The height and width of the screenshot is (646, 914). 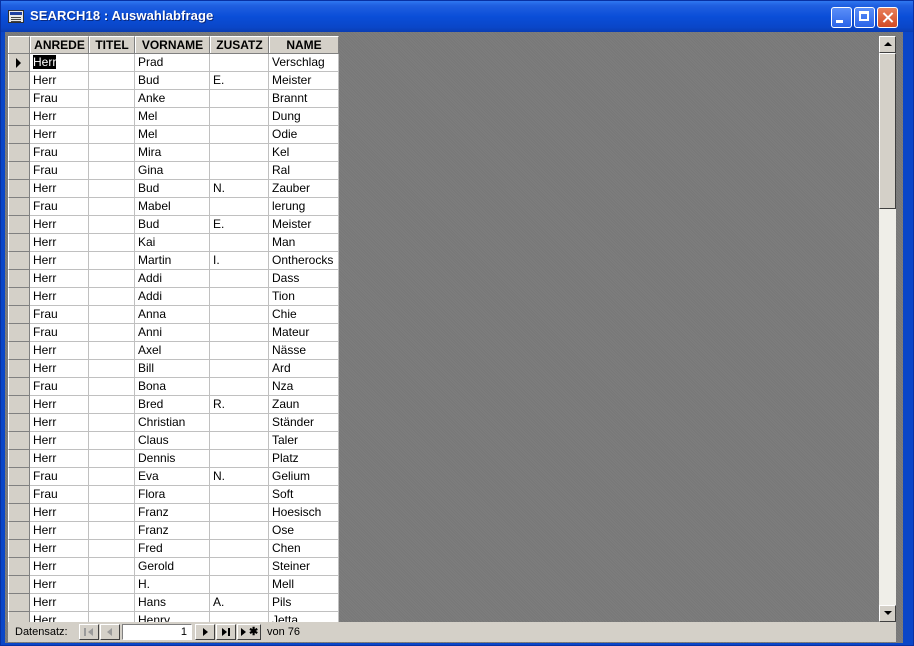 What do you see at coordinates (239, 405) in the screenshot?
I see `cell-zusatz: R.` at bounding box center [239, 405].